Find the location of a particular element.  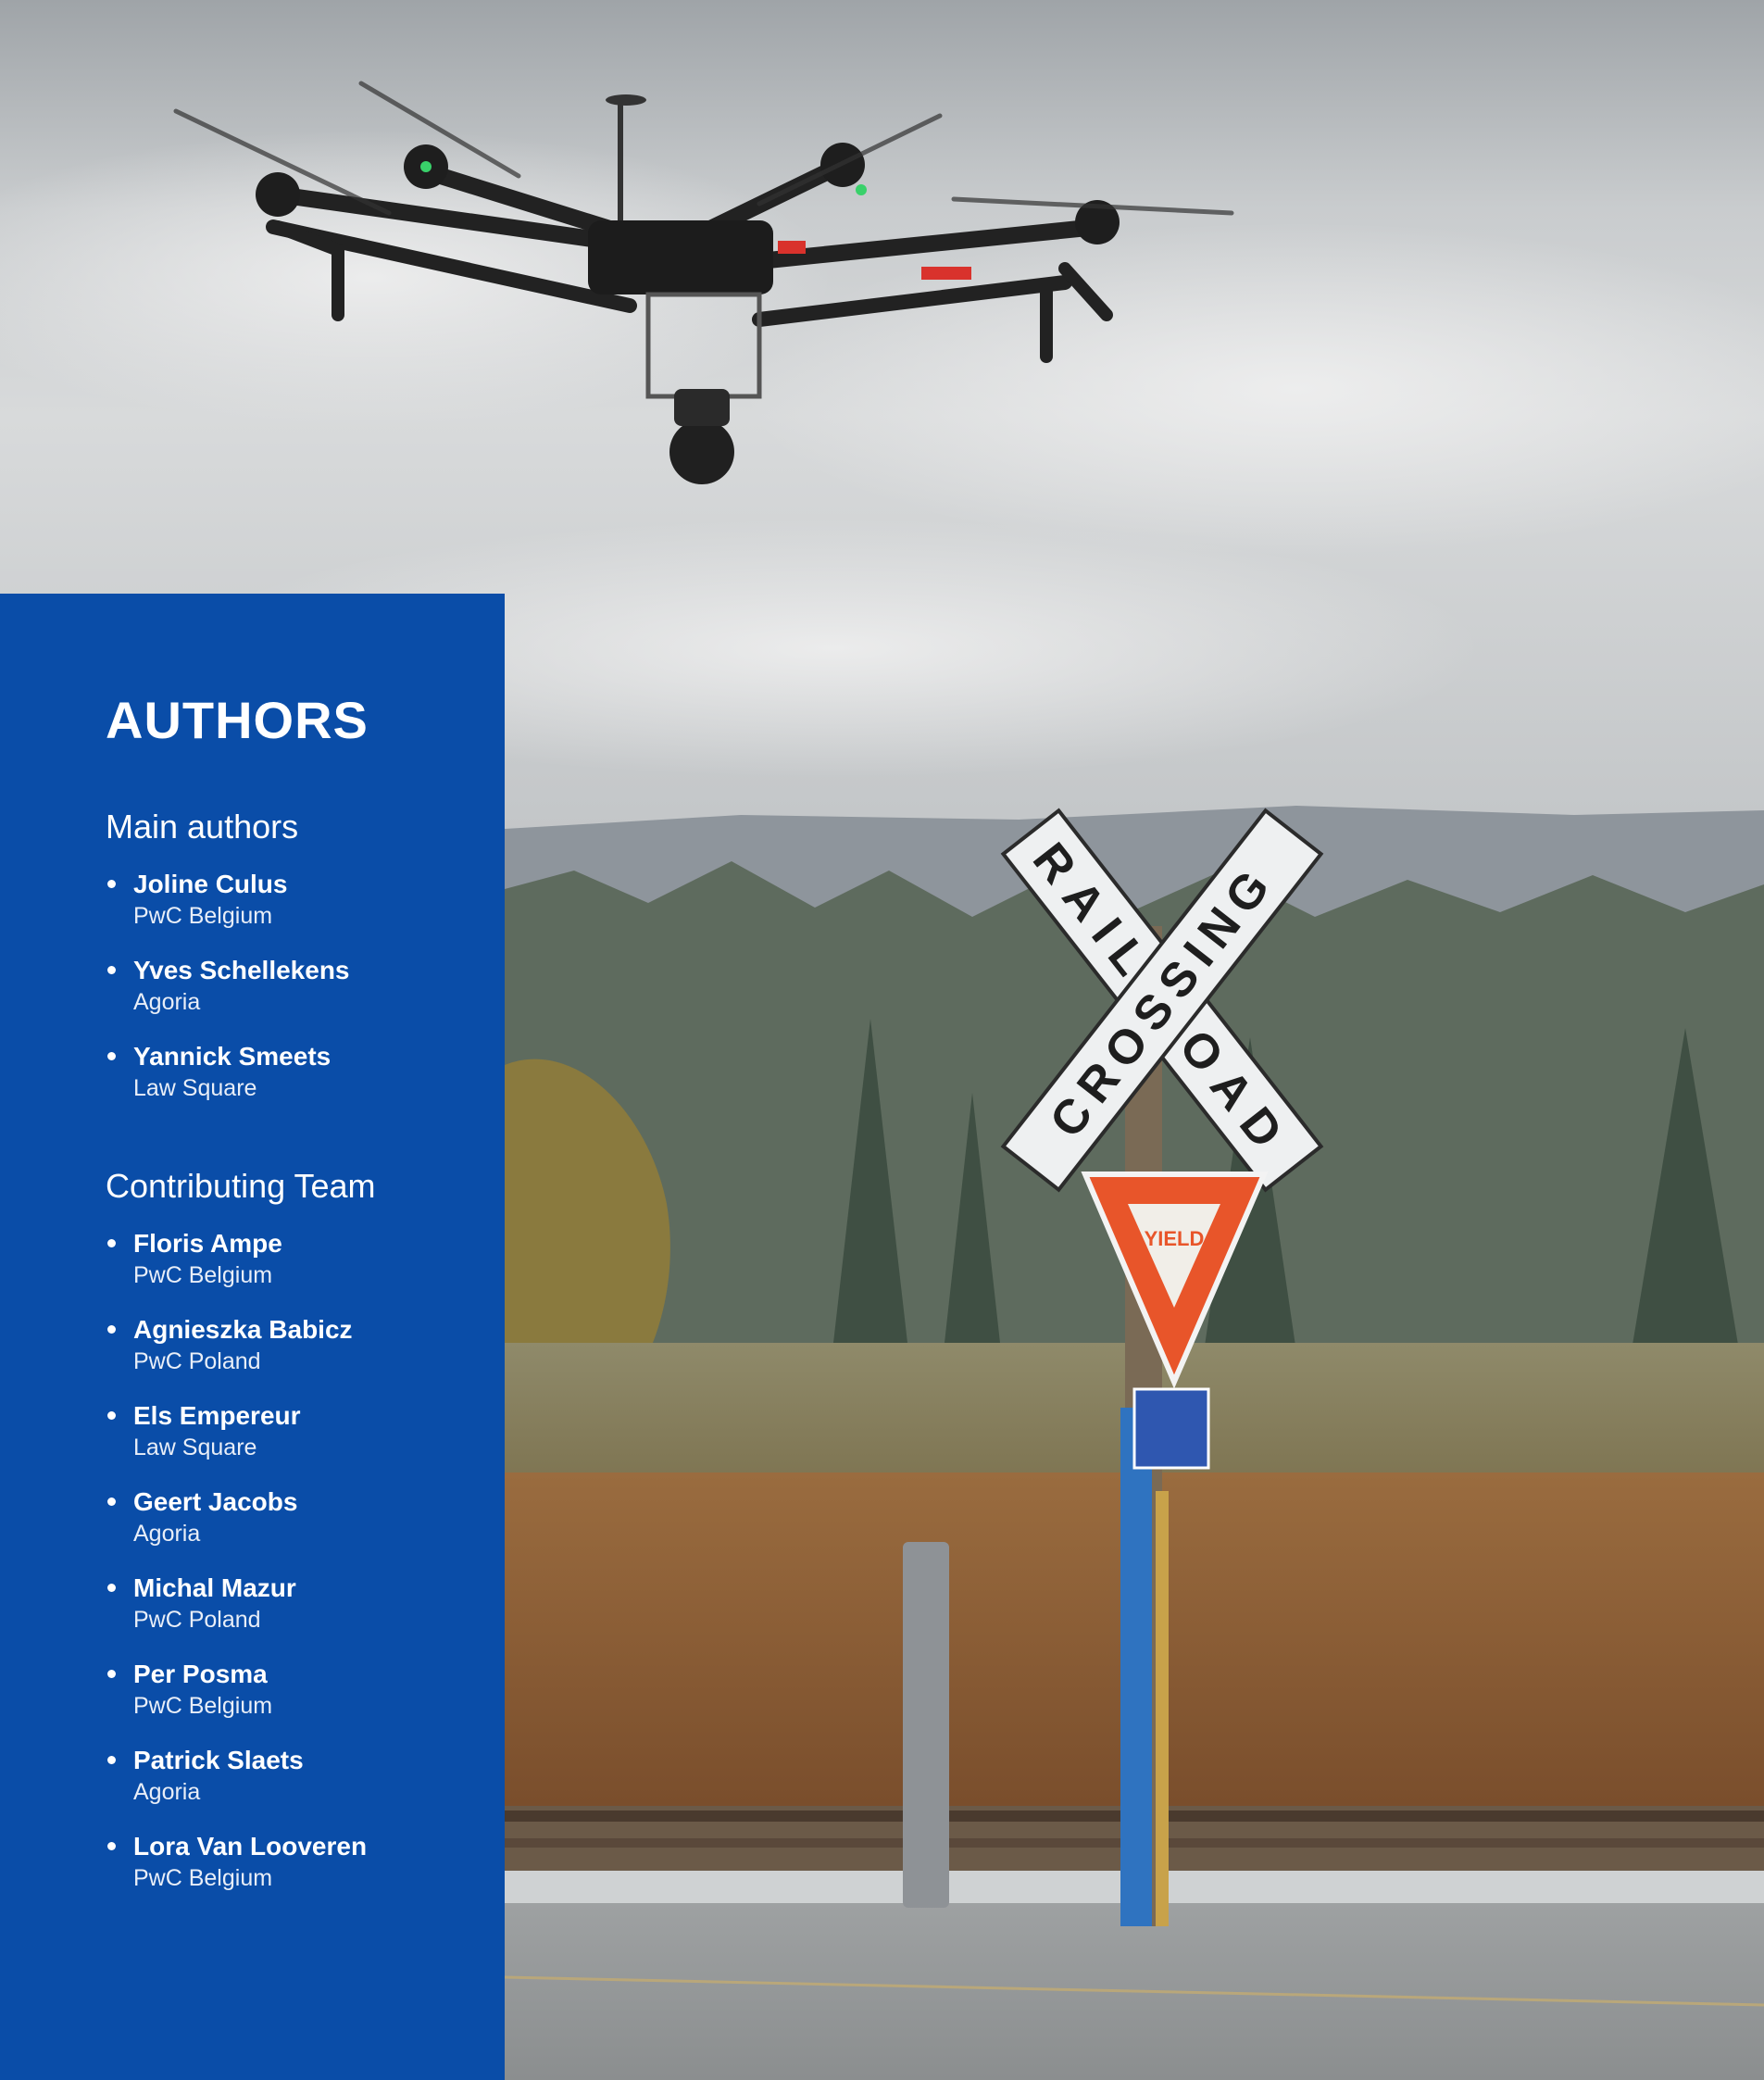

list-item: Yves Schellekens Agoria is located at coordinates (228, 998).